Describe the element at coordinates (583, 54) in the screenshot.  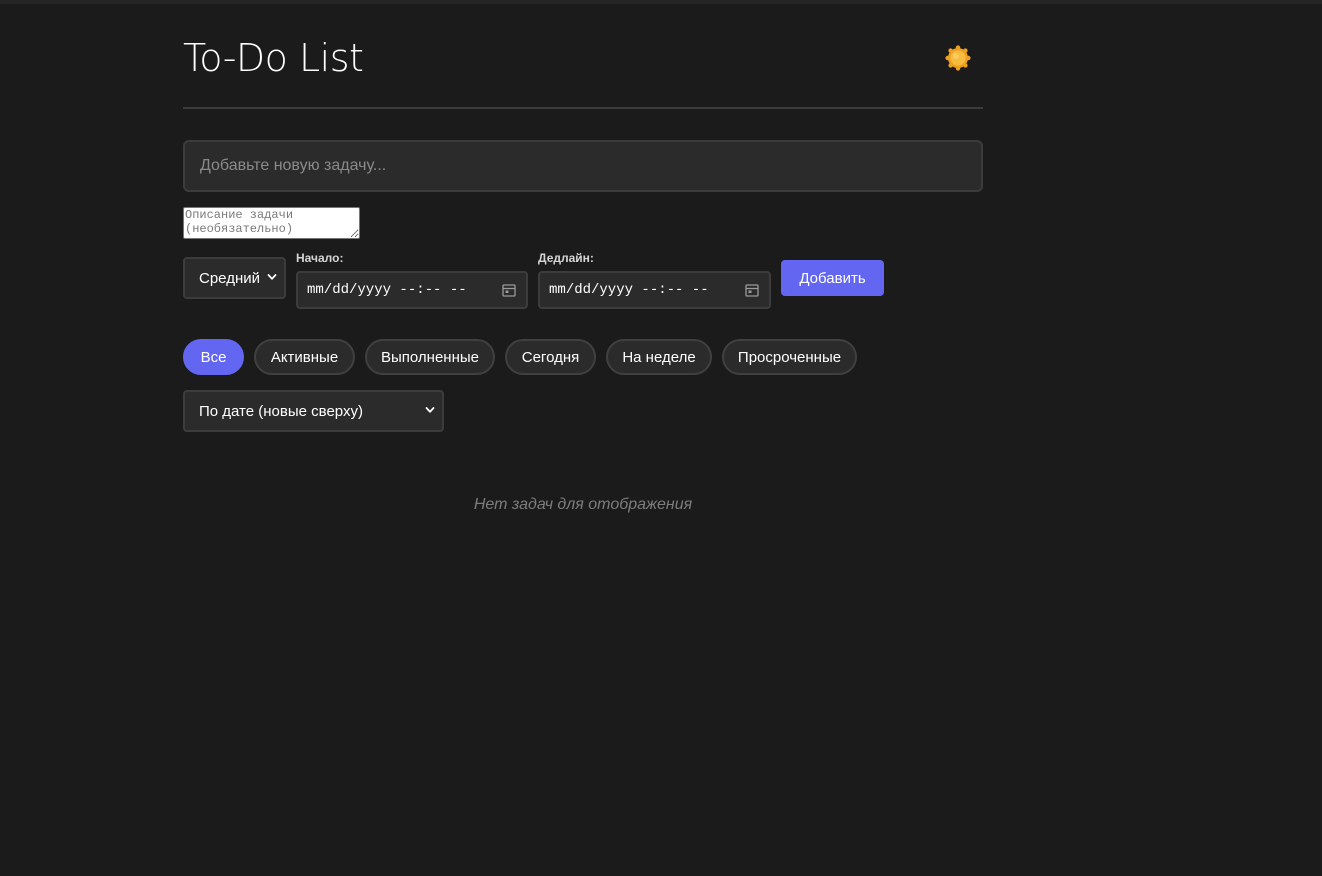
I see `app-header: To-Do List` at that location.